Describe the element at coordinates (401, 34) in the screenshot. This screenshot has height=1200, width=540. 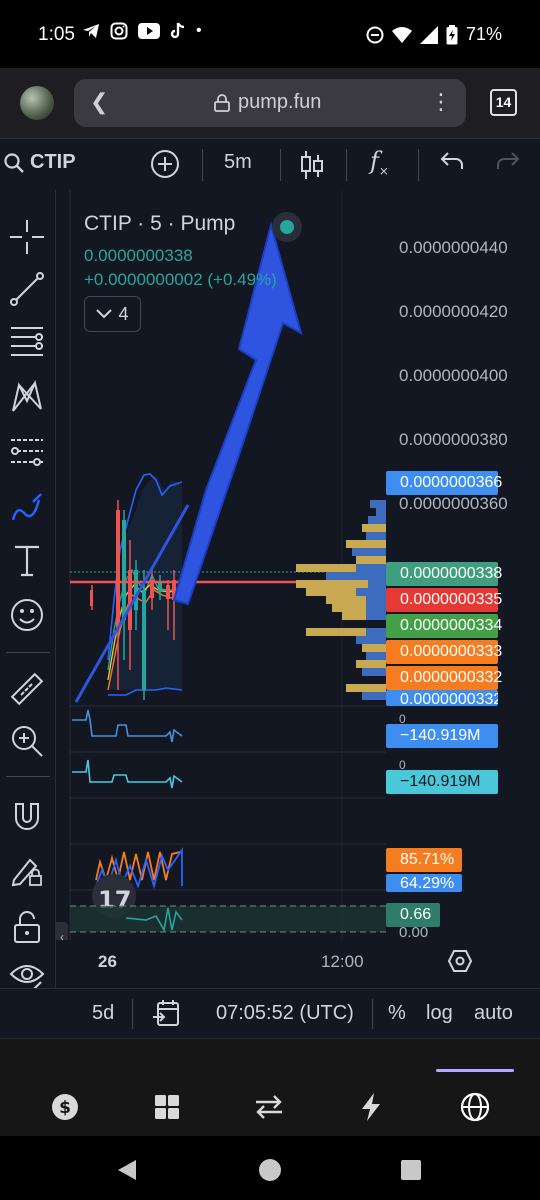
I see `wifi-icon` at that location.